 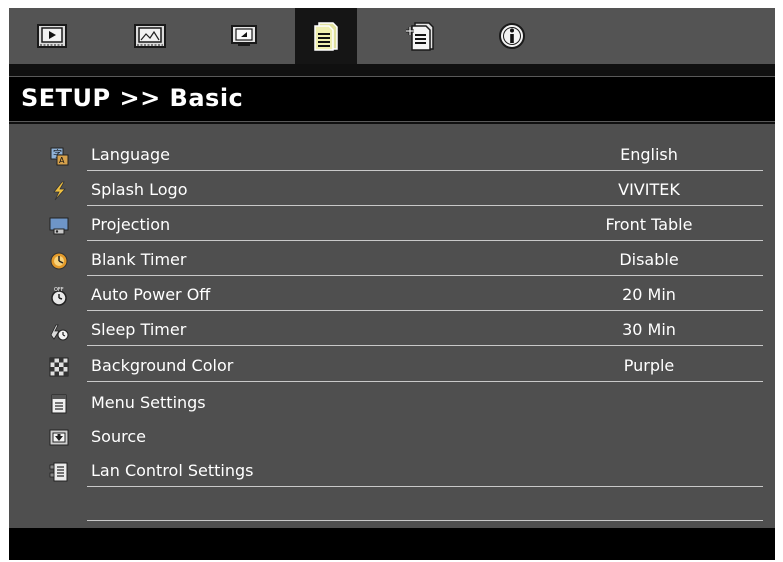 I want to click on tab-setup-basic, so click(x=326, y=36).